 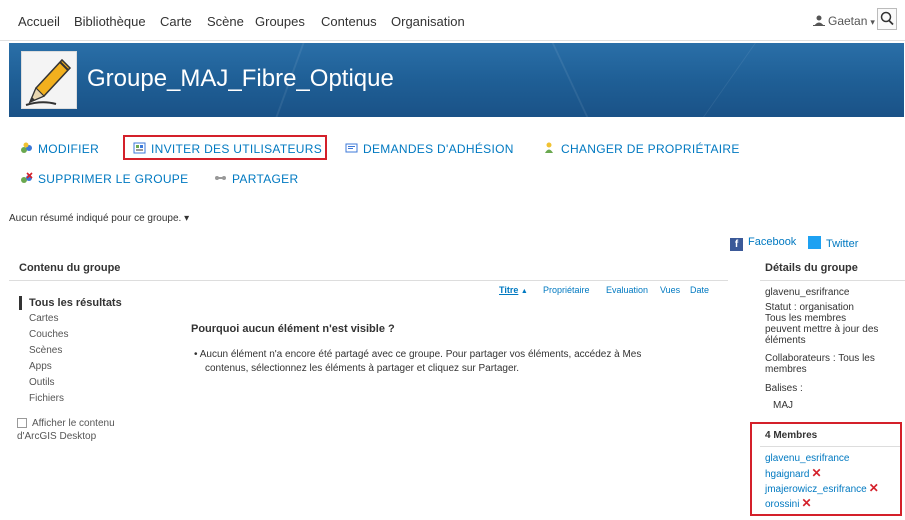 I want to click on change-owner-icon, so click(x=549, y=147).